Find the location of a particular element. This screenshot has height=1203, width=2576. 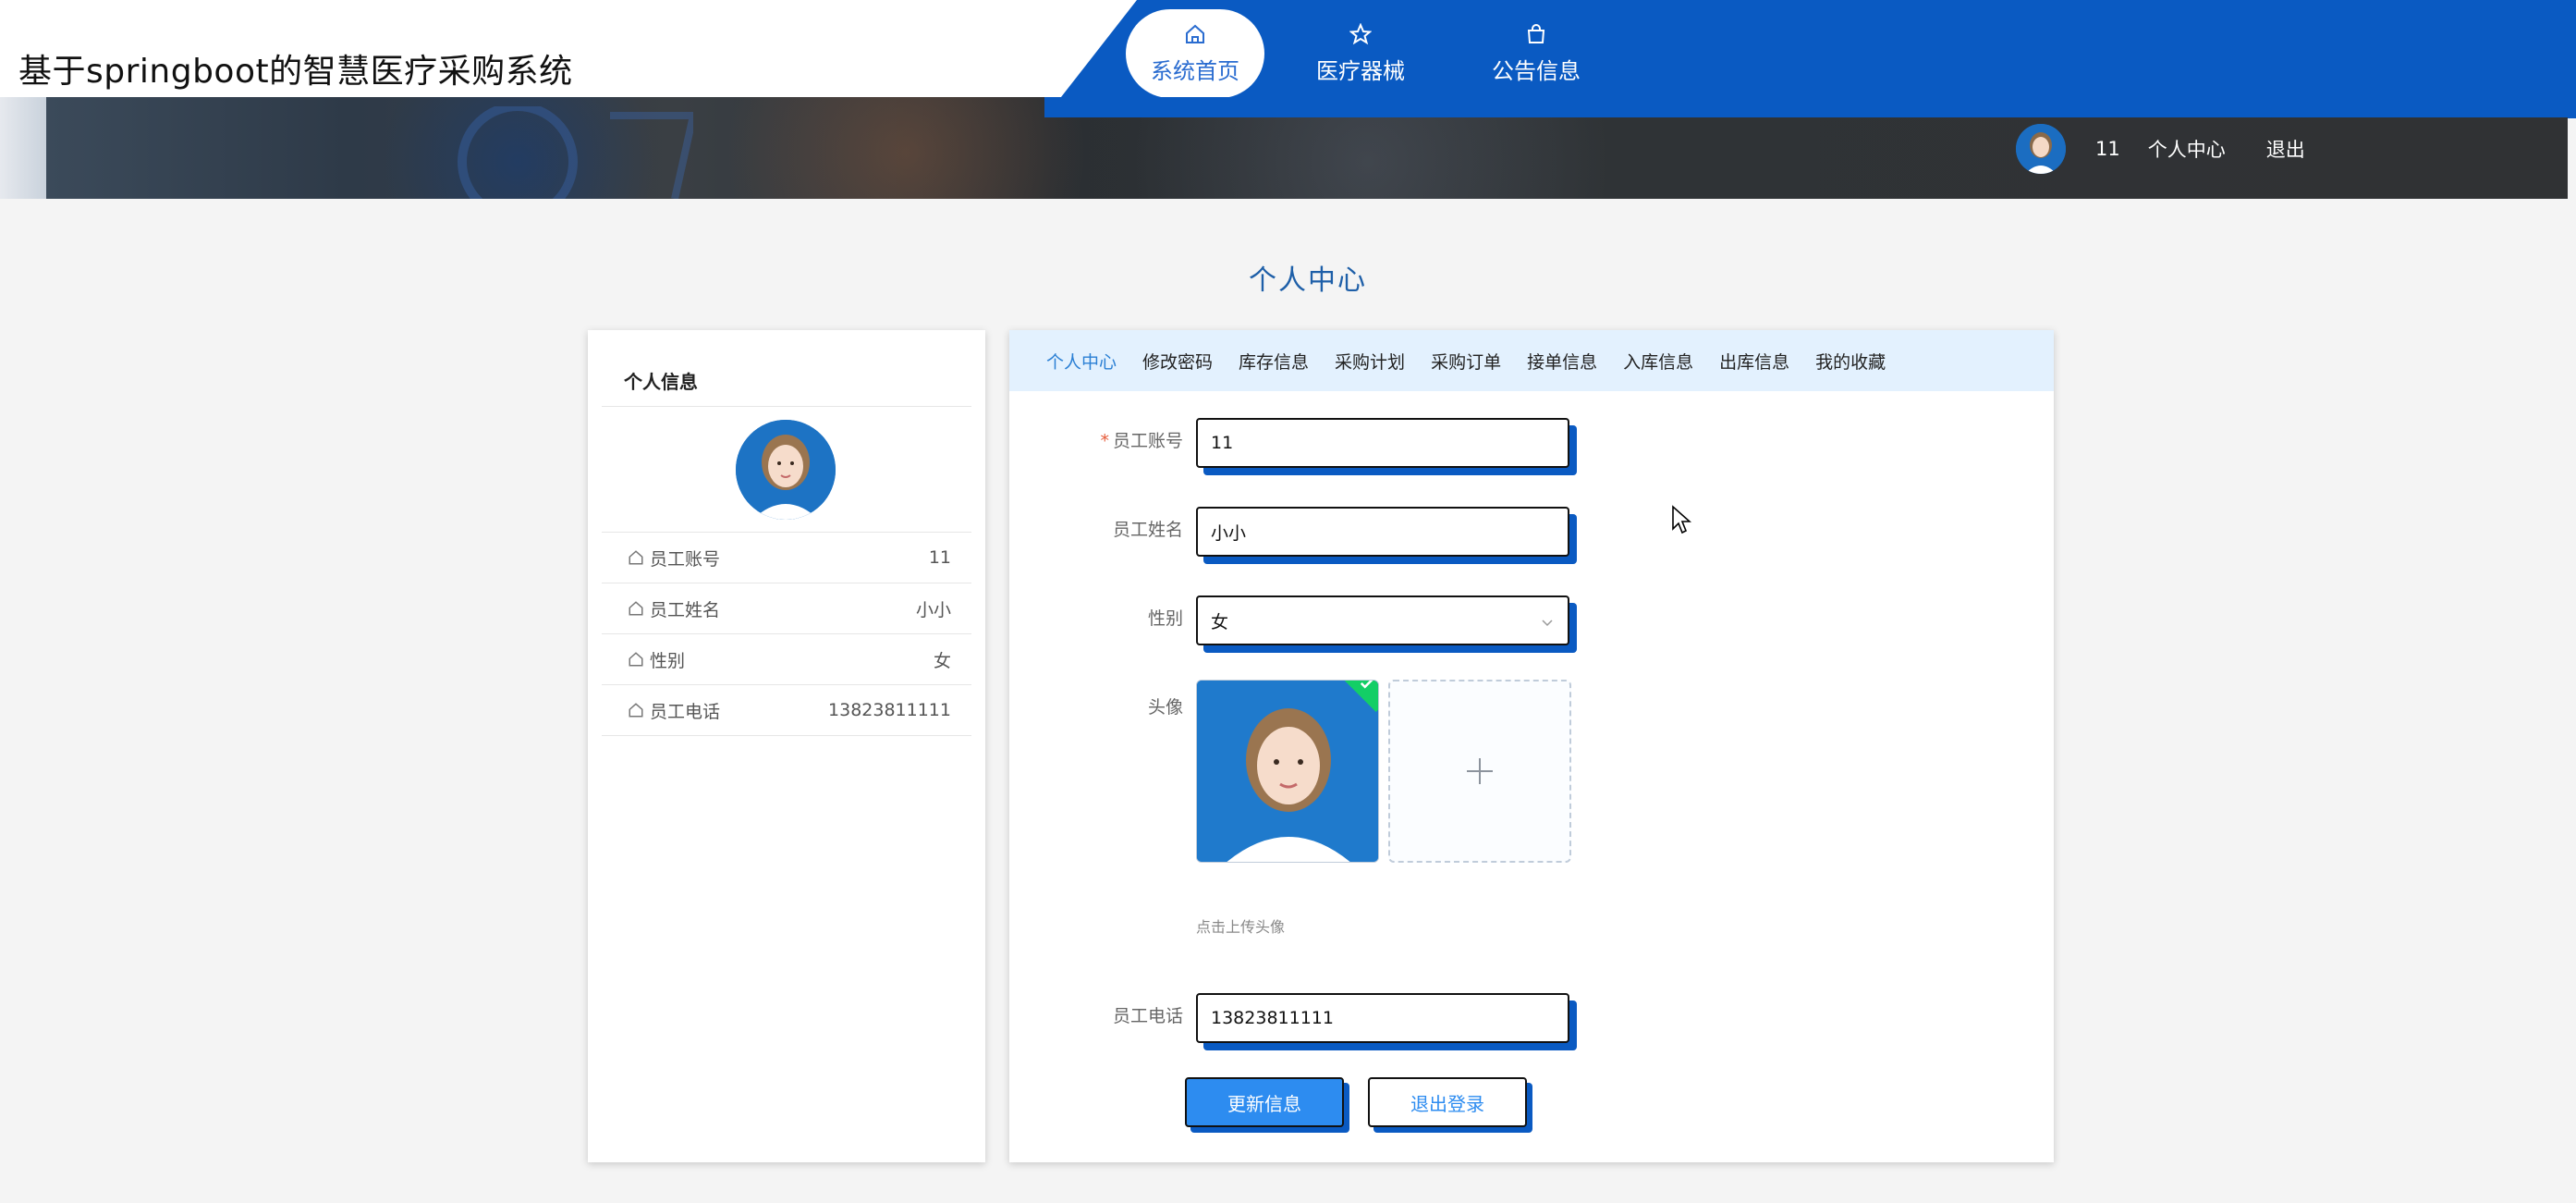

logout-link: 退出 is located at coordinates (2285, 149).